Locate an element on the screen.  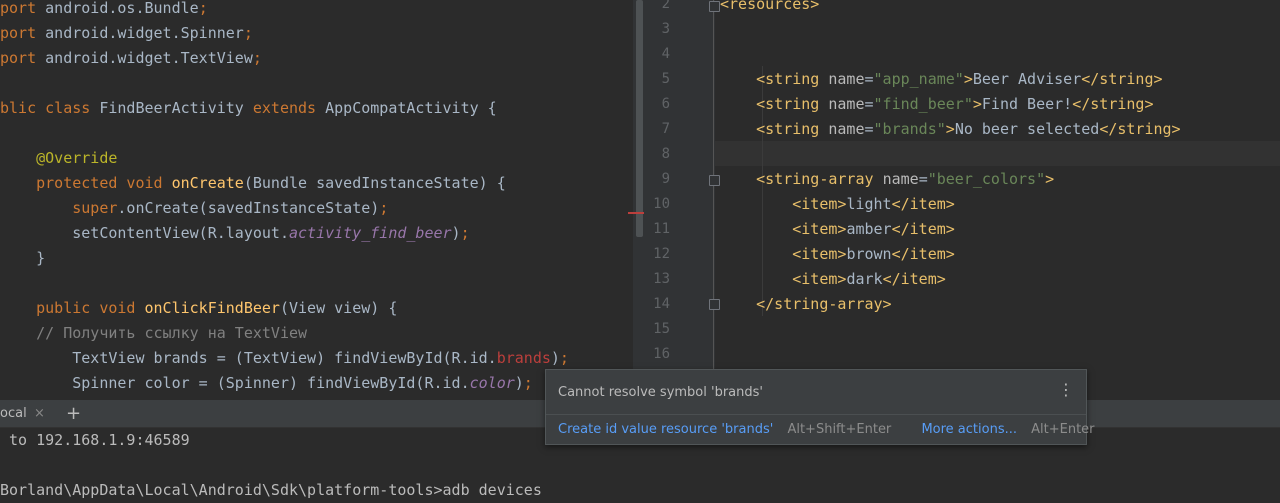
line-number-gutter: 2 3 4 5 6 7 8 9 10 11 12 13 14 15 16 is located at coordinates (680, 200).